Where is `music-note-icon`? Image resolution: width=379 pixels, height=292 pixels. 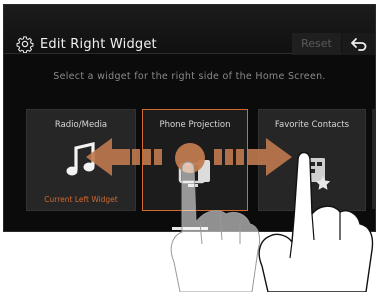 music-note-icon is located at coordinates (80, 158).